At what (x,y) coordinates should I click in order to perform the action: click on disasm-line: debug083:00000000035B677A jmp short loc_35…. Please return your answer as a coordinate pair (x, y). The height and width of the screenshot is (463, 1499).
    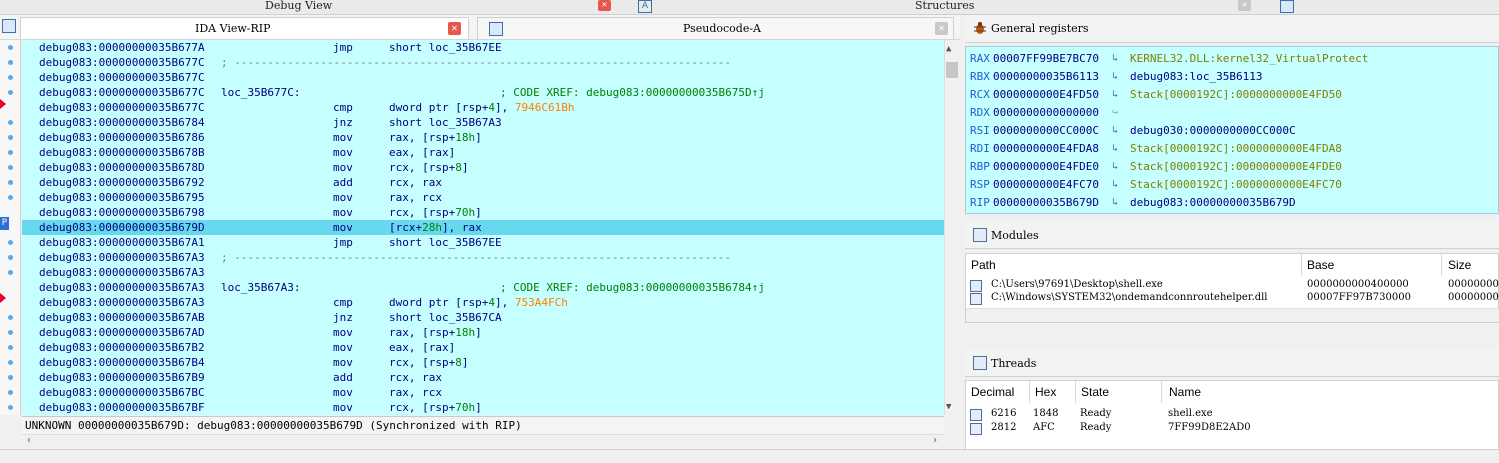
    Looking at the image, I should click on (483, 47).